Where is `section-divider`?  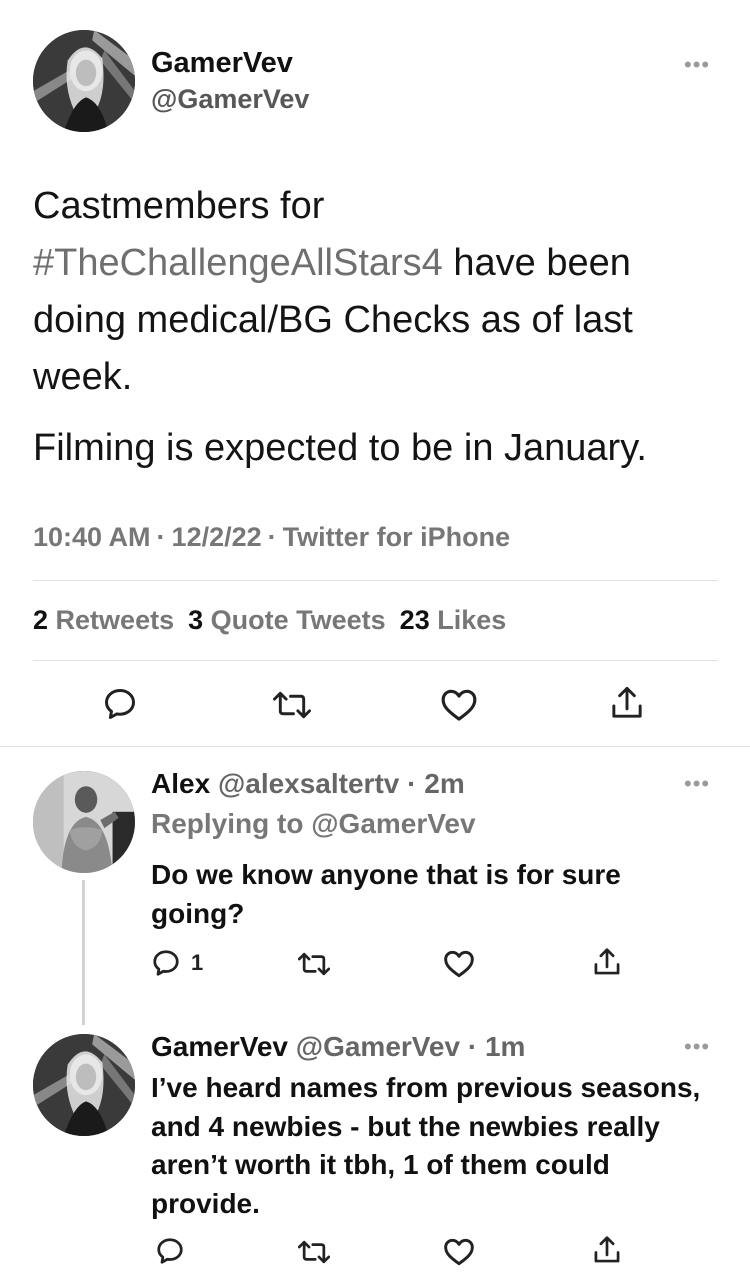
section-divider is located at coordinates (375, 746).